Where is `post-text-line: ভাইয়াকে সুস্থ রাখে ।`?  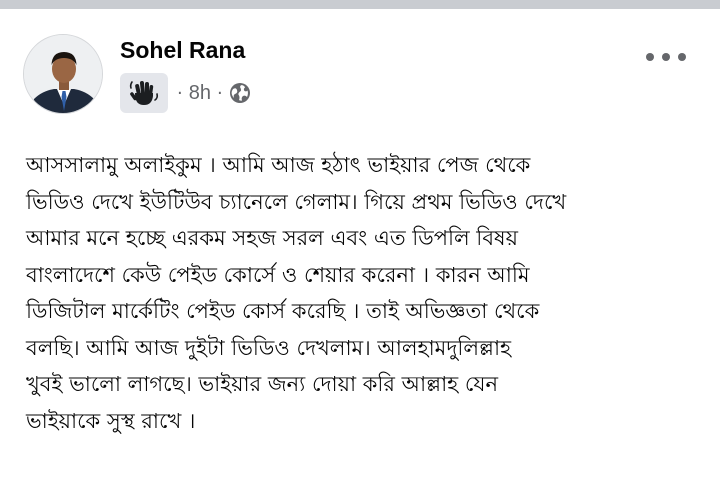 post-text-line: ভাইয়াকে সুস্থ রাখে । is located at coordinates (111, 420).